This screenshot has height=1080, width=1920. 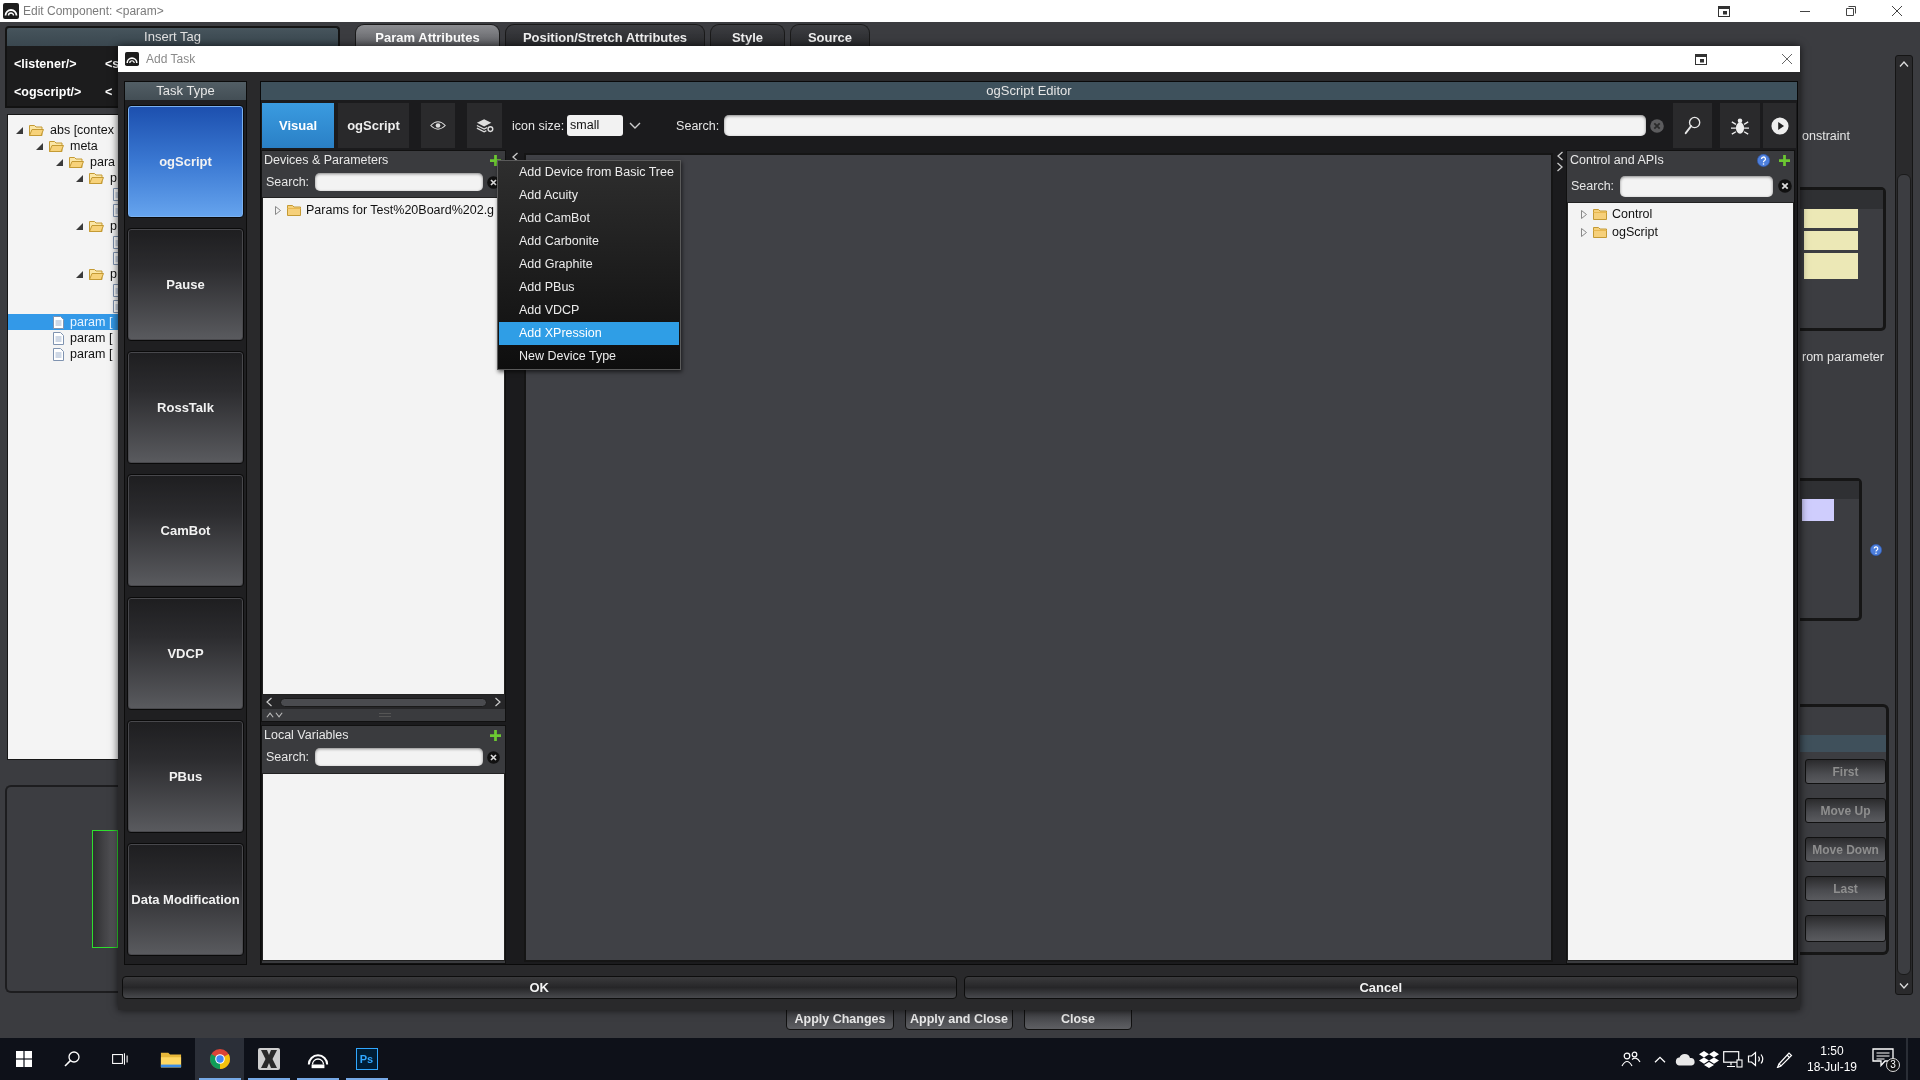 What do you see at coordinates (1904, 986) in the screenshot?
I see `scroll-down-icon` at bounding box center [1904, 986].